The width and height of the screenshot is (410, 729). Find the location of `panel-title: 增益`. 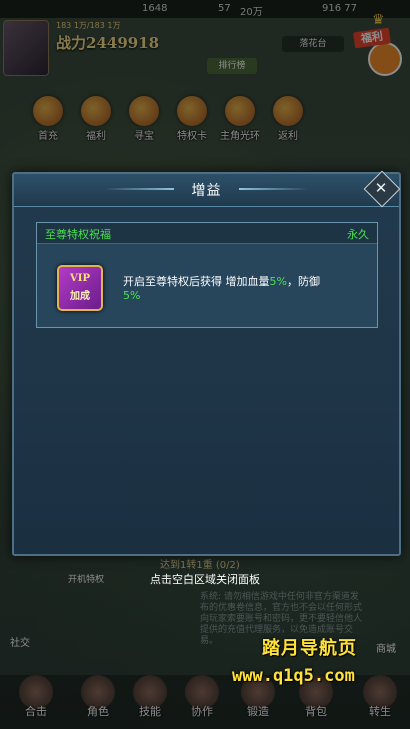

panel-title: 增益 is located at coordinates (206, 191).